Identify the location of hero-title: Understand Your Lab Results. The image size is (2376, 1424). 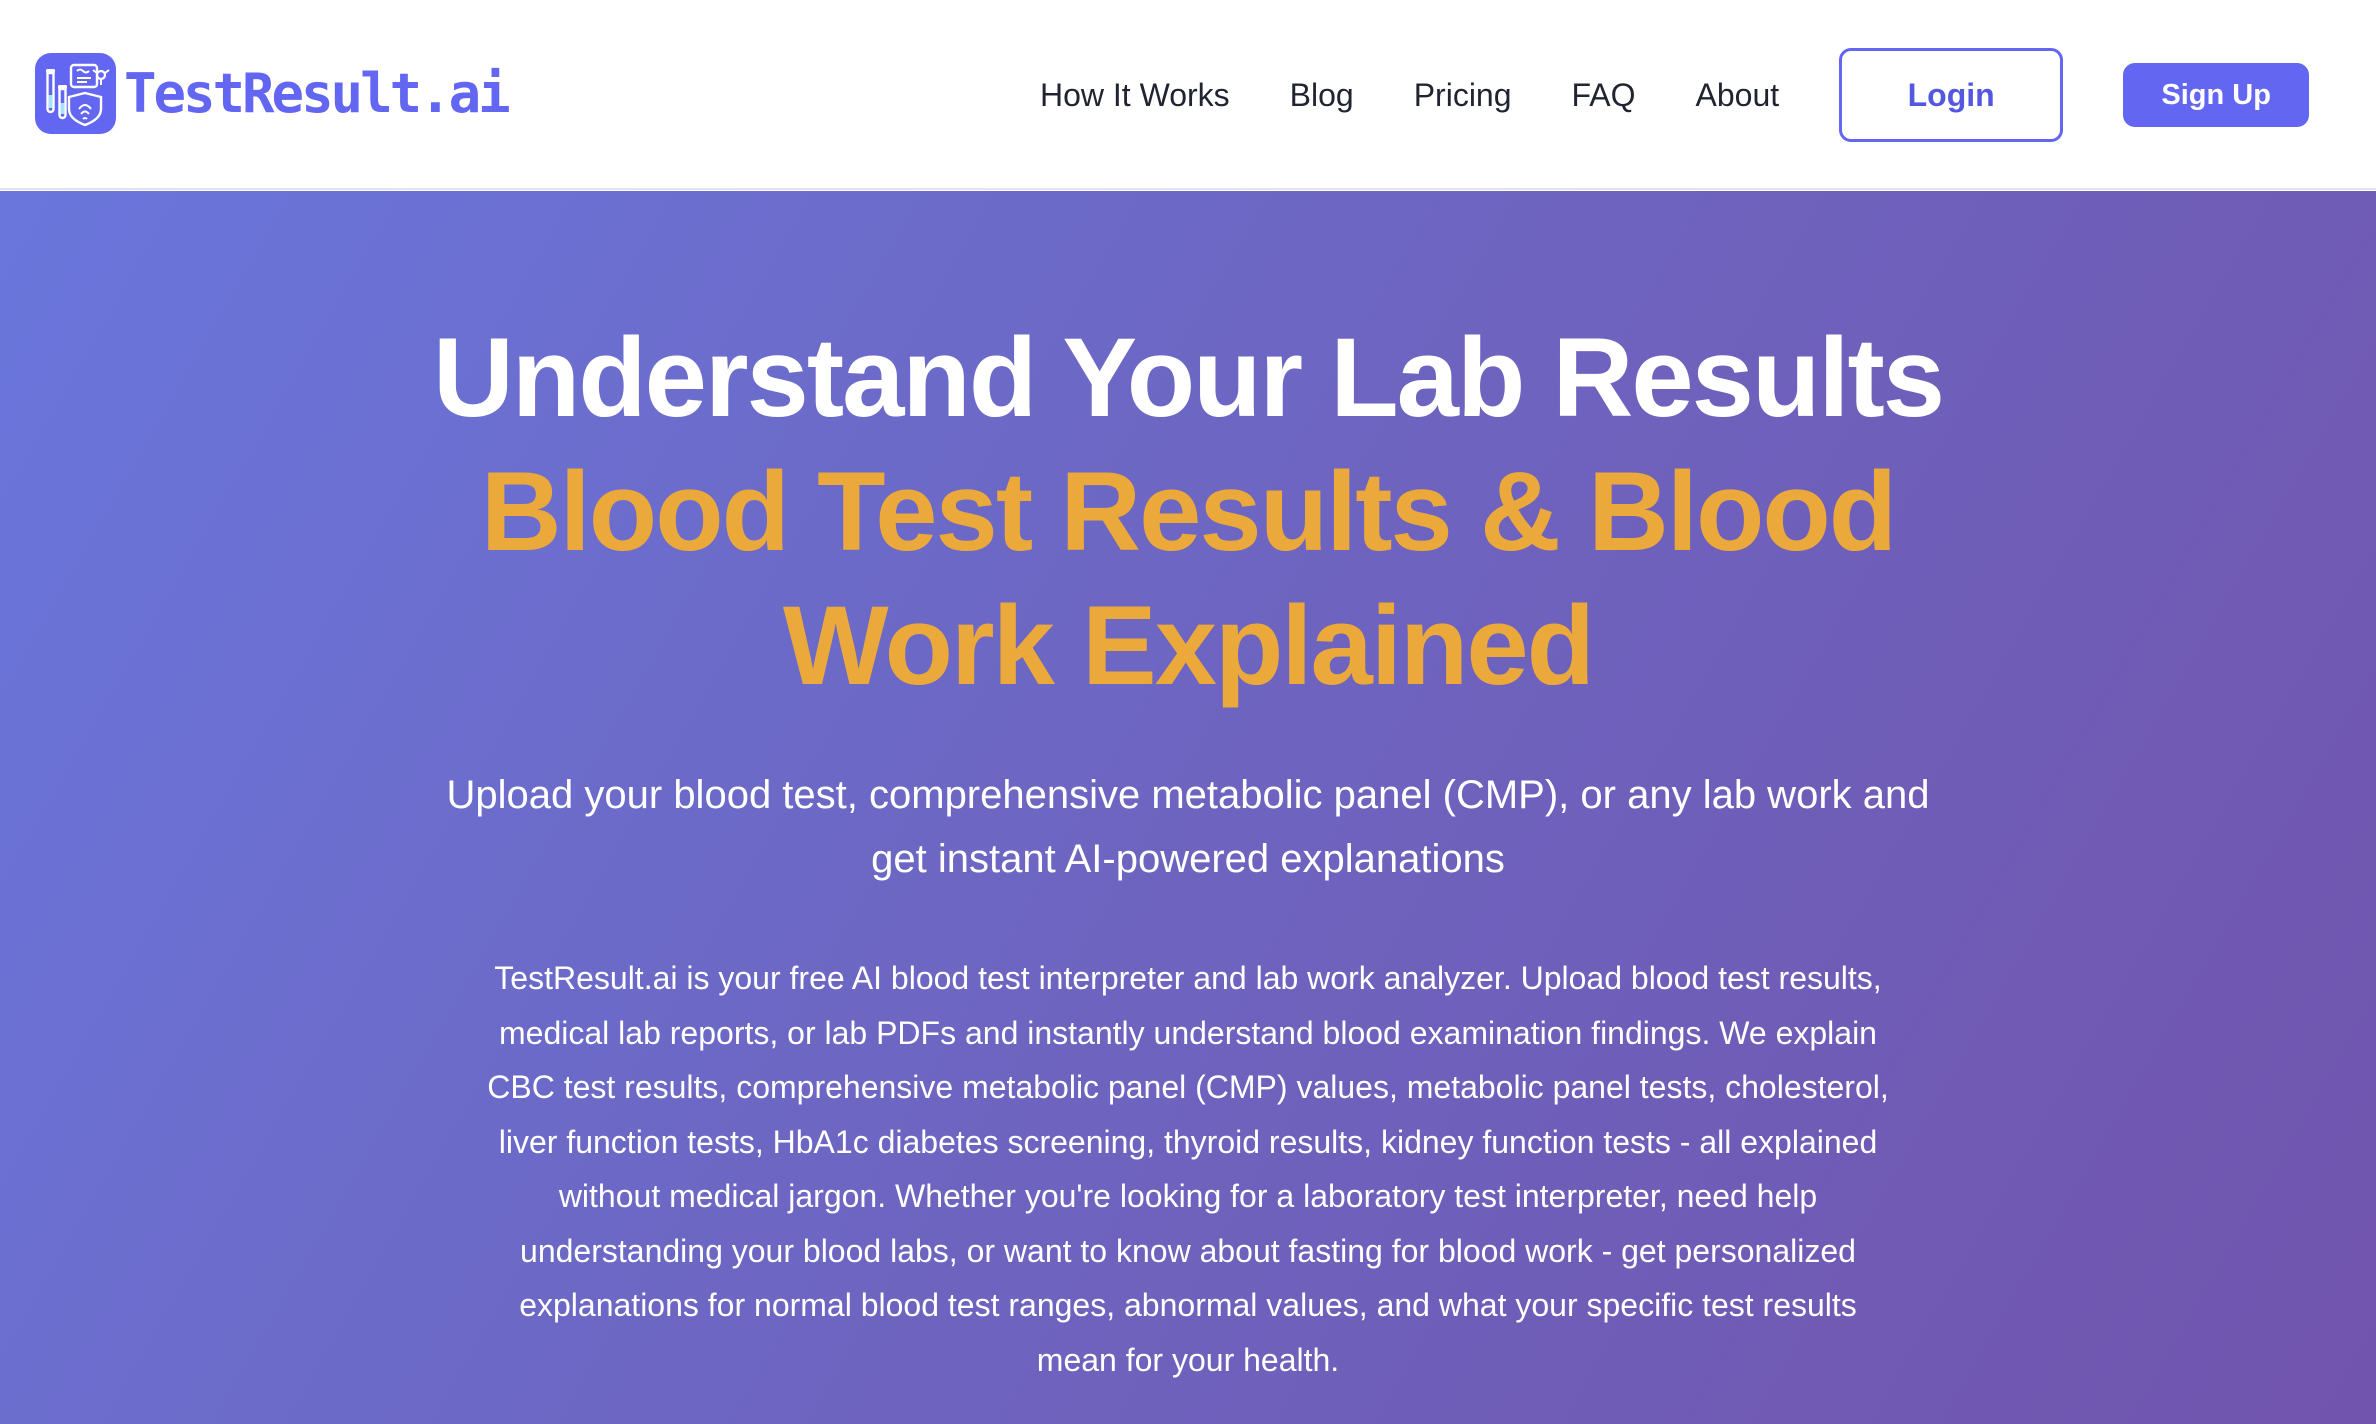
(1188, 377).